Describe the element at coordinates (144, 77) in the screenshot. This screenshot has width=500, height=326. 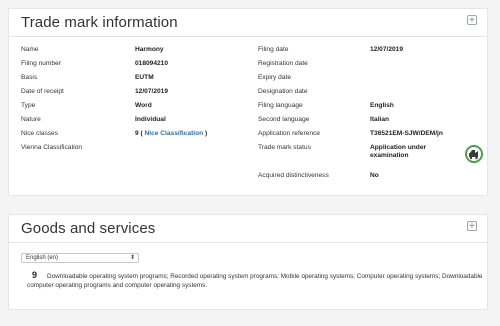
I see `basis-value: EUTM` at that location.